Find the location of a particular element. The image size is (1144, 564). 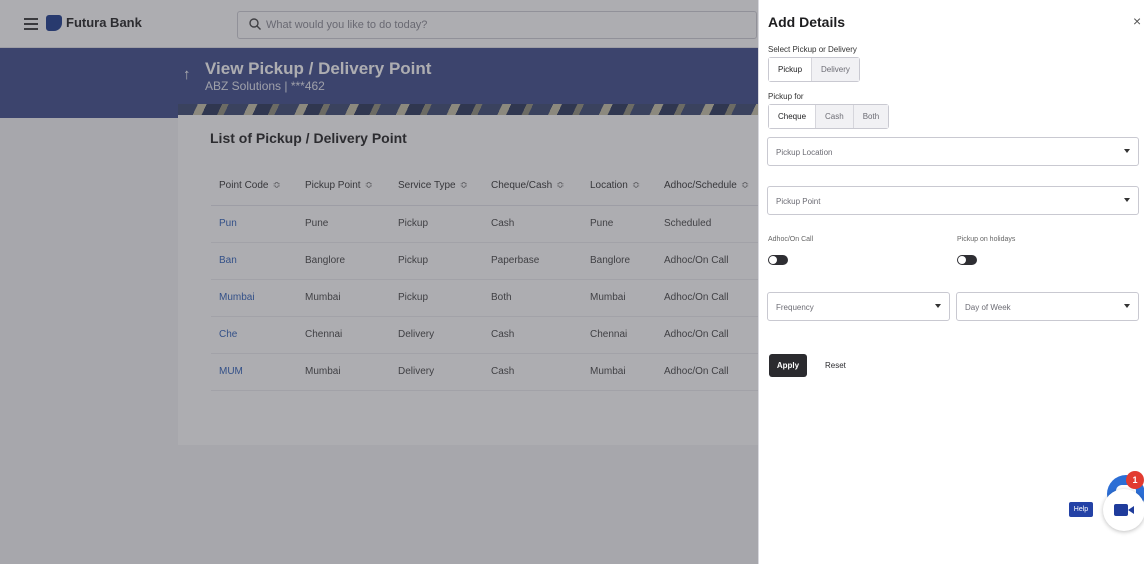

close-icon: × is located at coordinates (1137, 21).